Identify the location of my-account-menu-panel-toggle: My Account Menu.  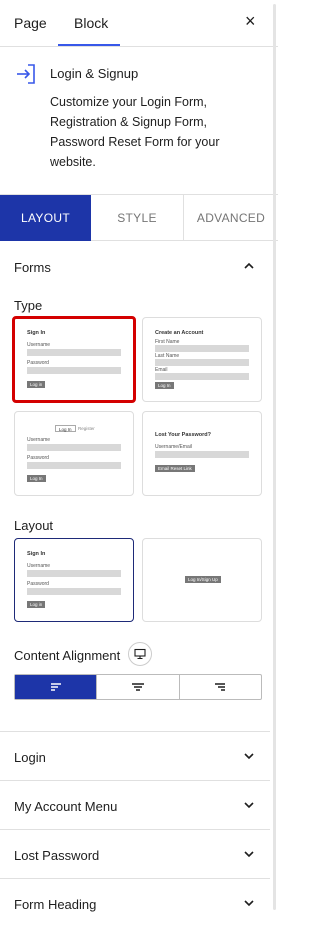
(135, 806).